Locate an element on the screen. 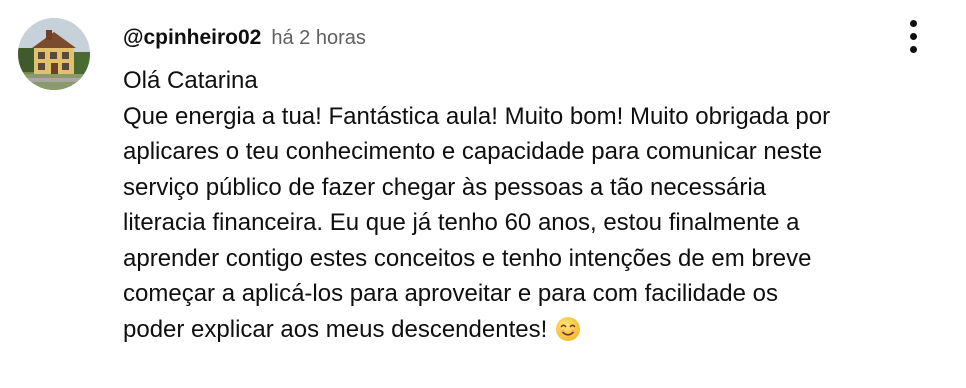 This screenshot has height=388, width=966. comment-header: @cpinheiro02 há 2 horas is located at coordinates (244, 38).